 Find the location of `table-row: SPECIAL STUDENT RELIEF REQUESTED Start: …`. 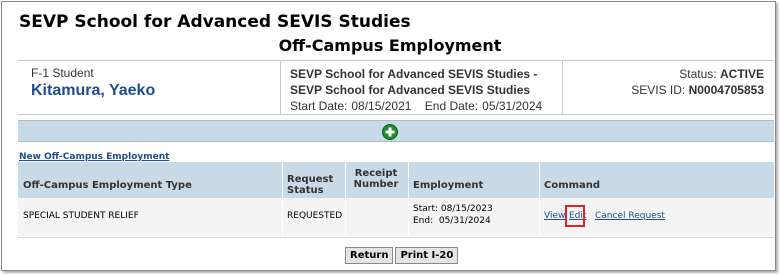

table-row: SPECIAL STUDENT RELIEF REQUESTED Start: … is located at coordinates (396, 217).